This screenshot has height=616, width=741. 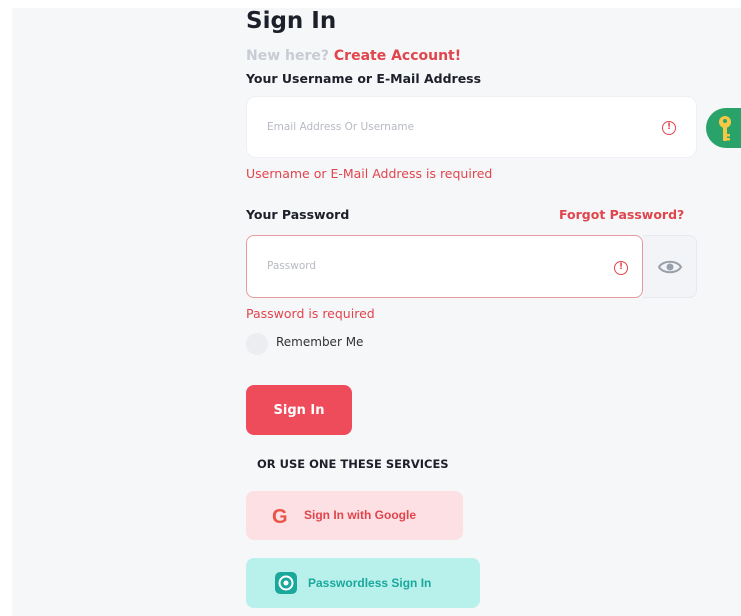 What do you see at coordinates (341, 127) in the screenshot?
I see `username-placeholder: Email Address Or Username` at bounding box center [341, 127].